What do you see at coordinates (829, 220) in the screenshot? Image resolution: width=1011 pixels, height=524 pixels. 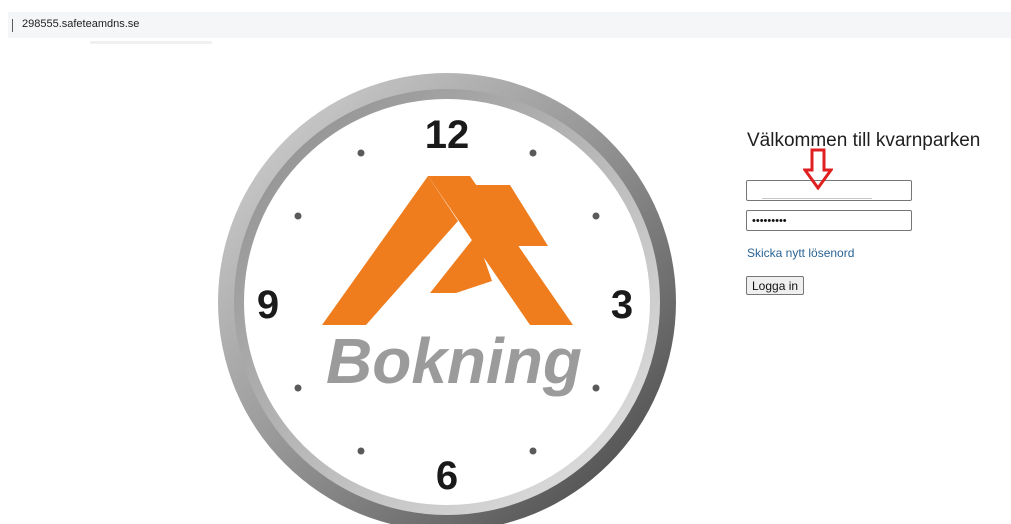 I see `password-input` at bounding box center [829, 220].